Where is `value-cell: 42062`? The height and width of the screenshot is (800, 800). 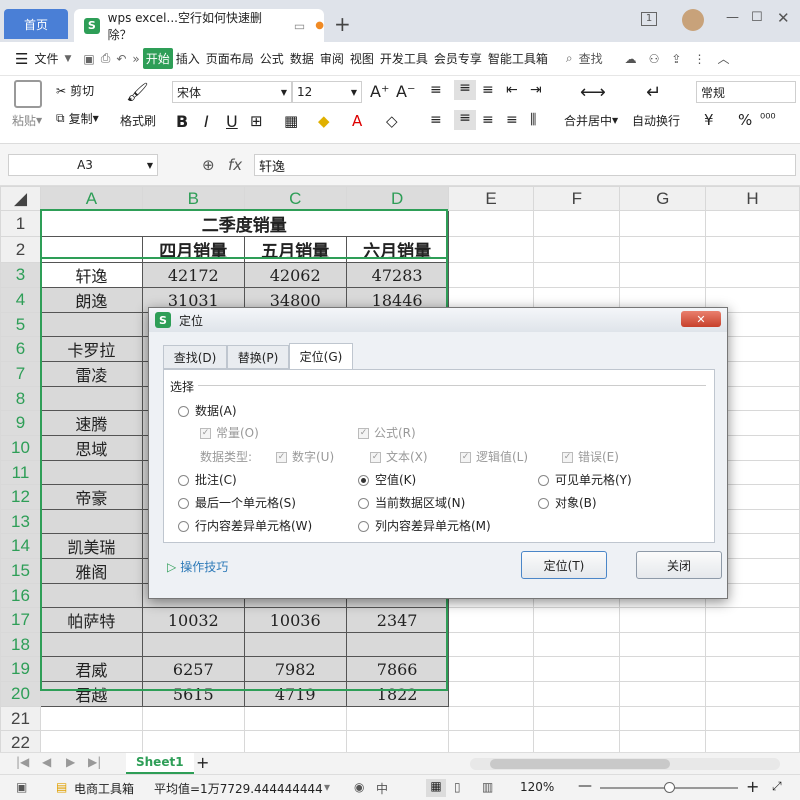 value-cell: 42062 is located at coordinates (295, 275).